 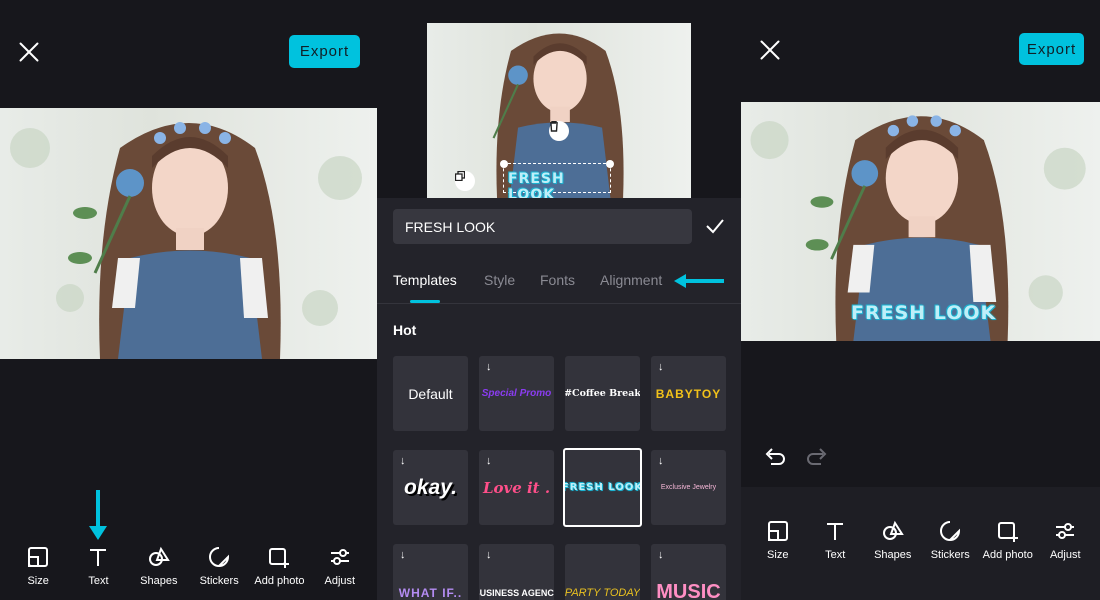 What do you see at coordinates (98, 515) in the screenshot?
I see `arrow-down-icon` at bounding box center [98, 515].